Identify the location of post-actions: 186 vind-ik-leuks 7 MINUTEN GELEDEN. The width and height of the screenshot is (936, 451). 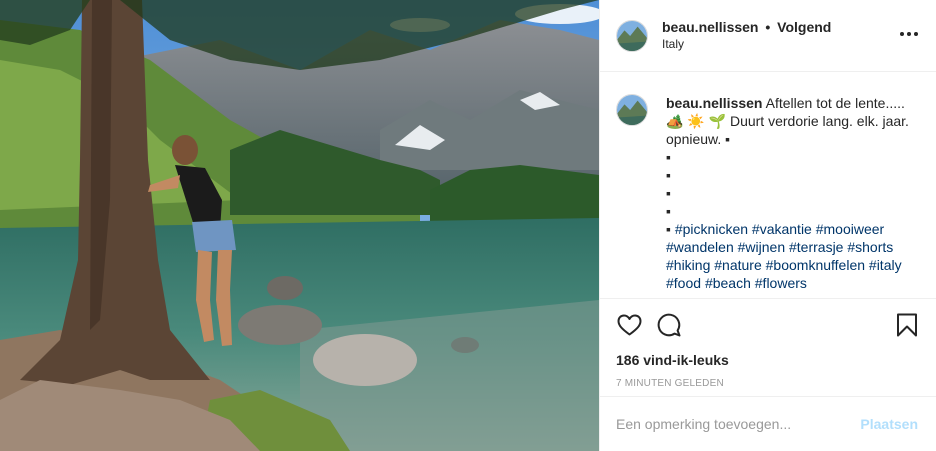
(768, 352).